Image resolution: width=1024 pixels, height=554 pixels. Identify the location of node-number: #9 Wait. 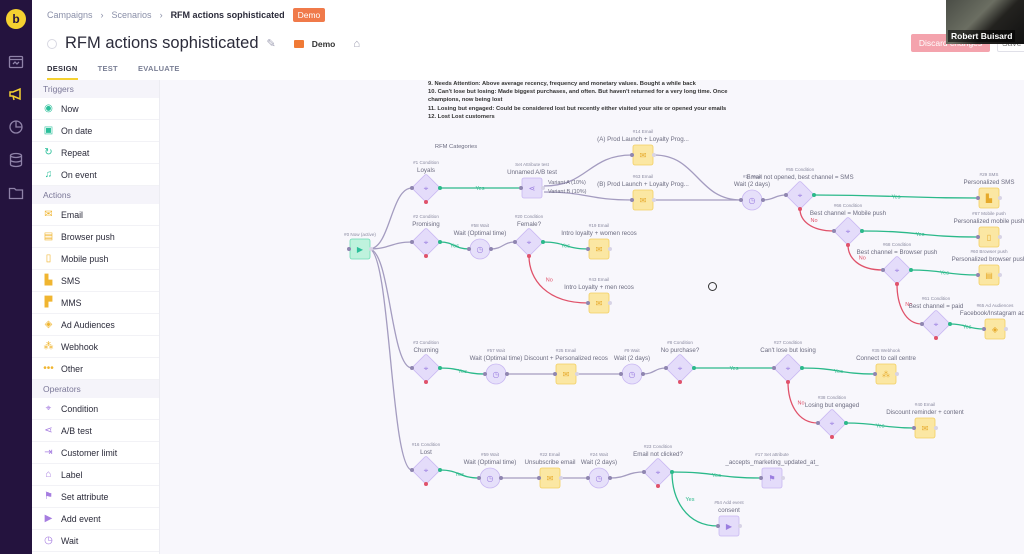
(632, 350).